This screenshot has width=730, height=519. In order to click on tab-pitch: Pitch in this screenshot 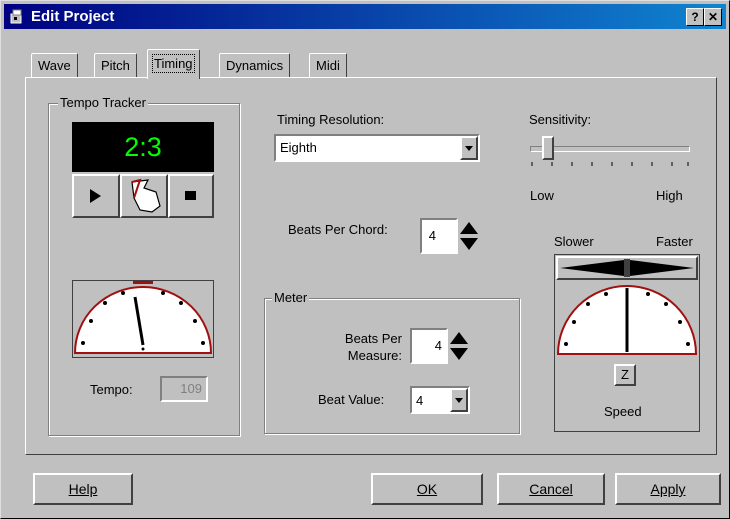, I will do `click(115, 65)`.